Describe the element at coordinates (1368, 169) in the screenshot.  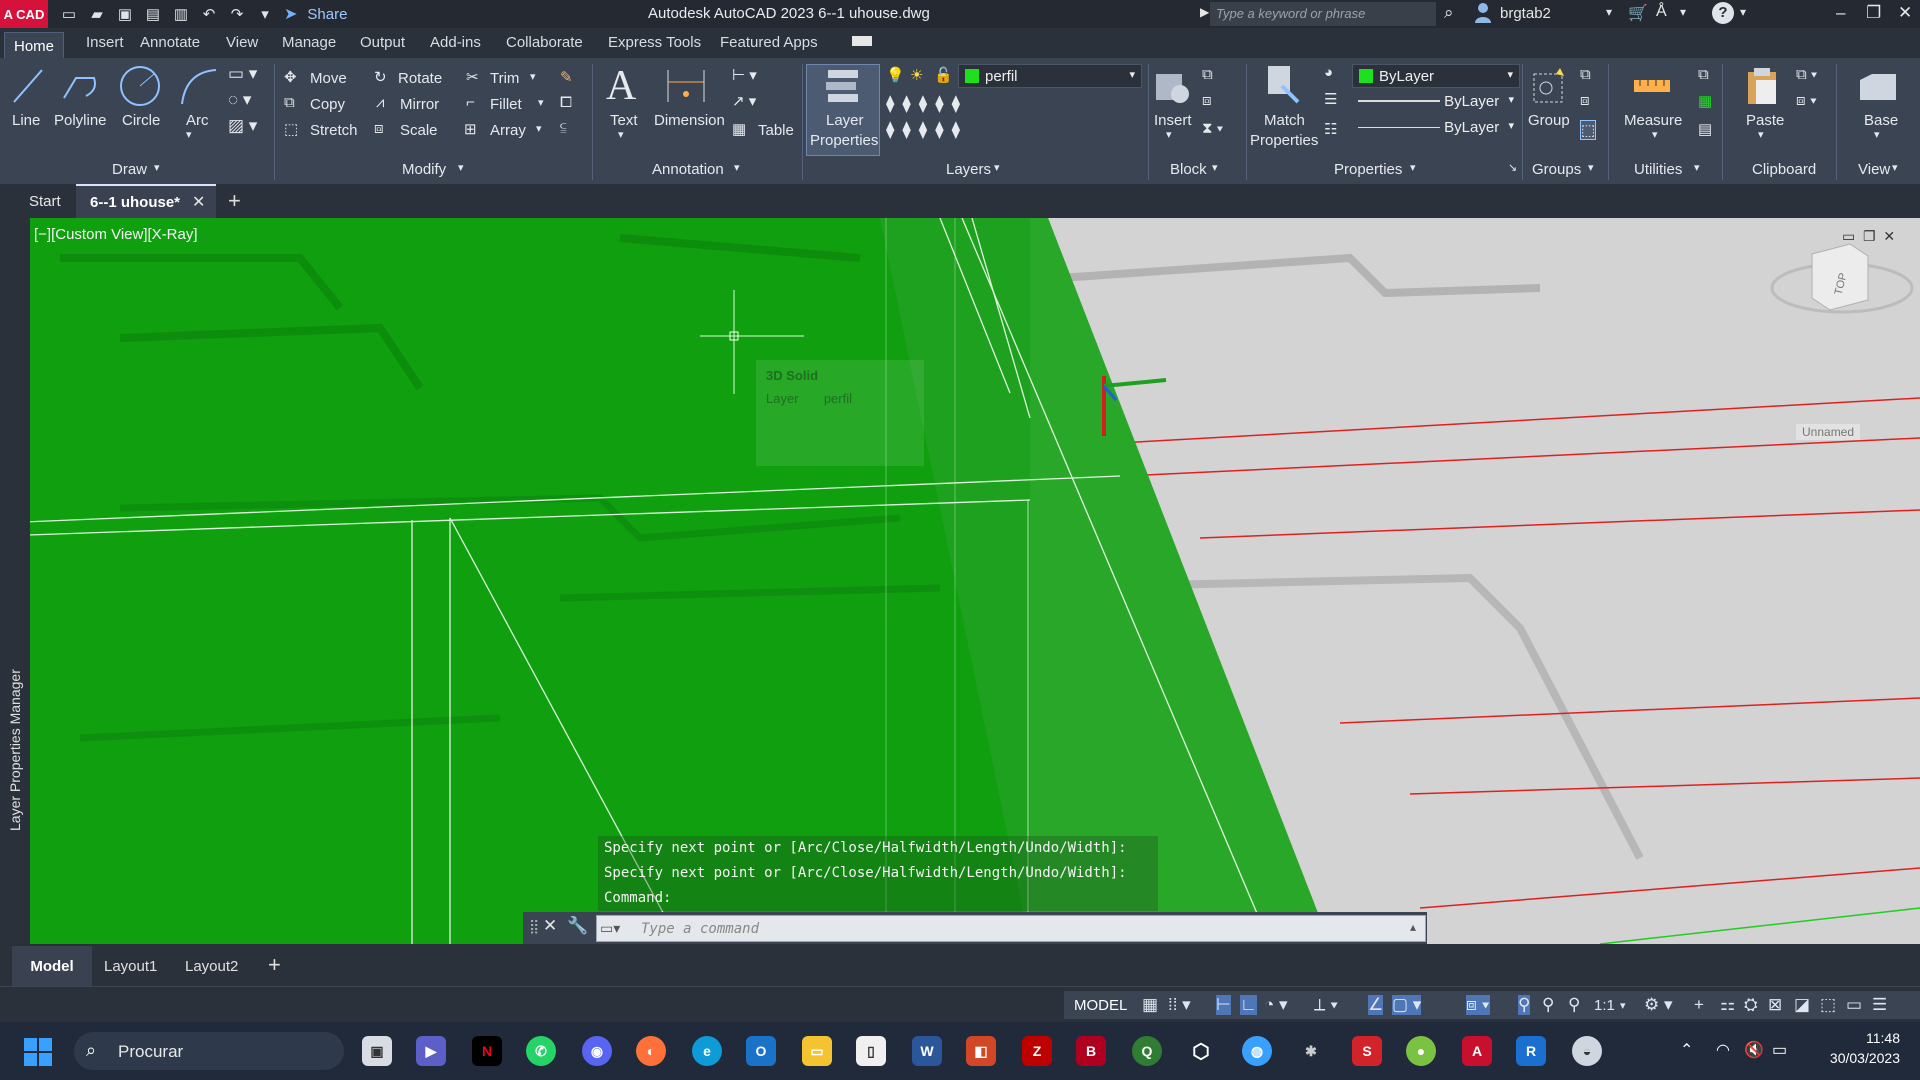
I see `properties-panel-title: Properties` at that location.